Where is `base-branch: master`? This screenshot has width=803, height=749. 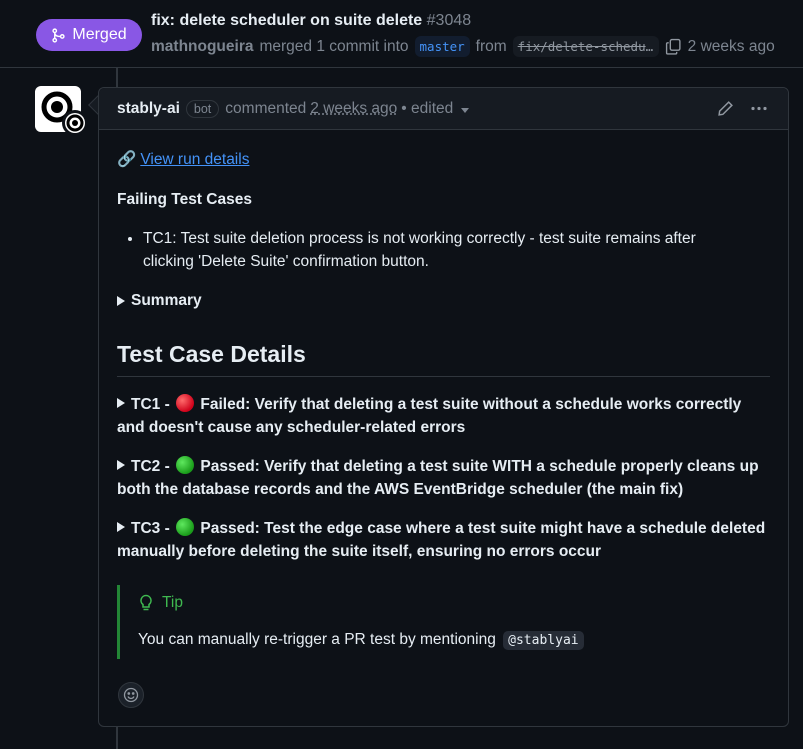
base-branch: master is located at coordinates (442, 46).